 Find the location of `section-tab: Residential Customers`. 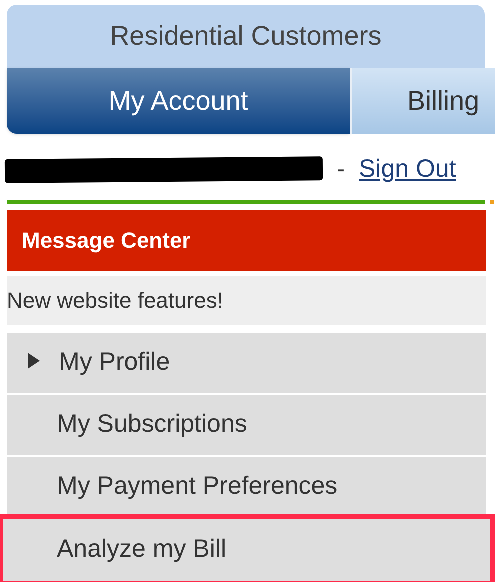

section-tab: Residential Customers is located at coordinates (246, 38).